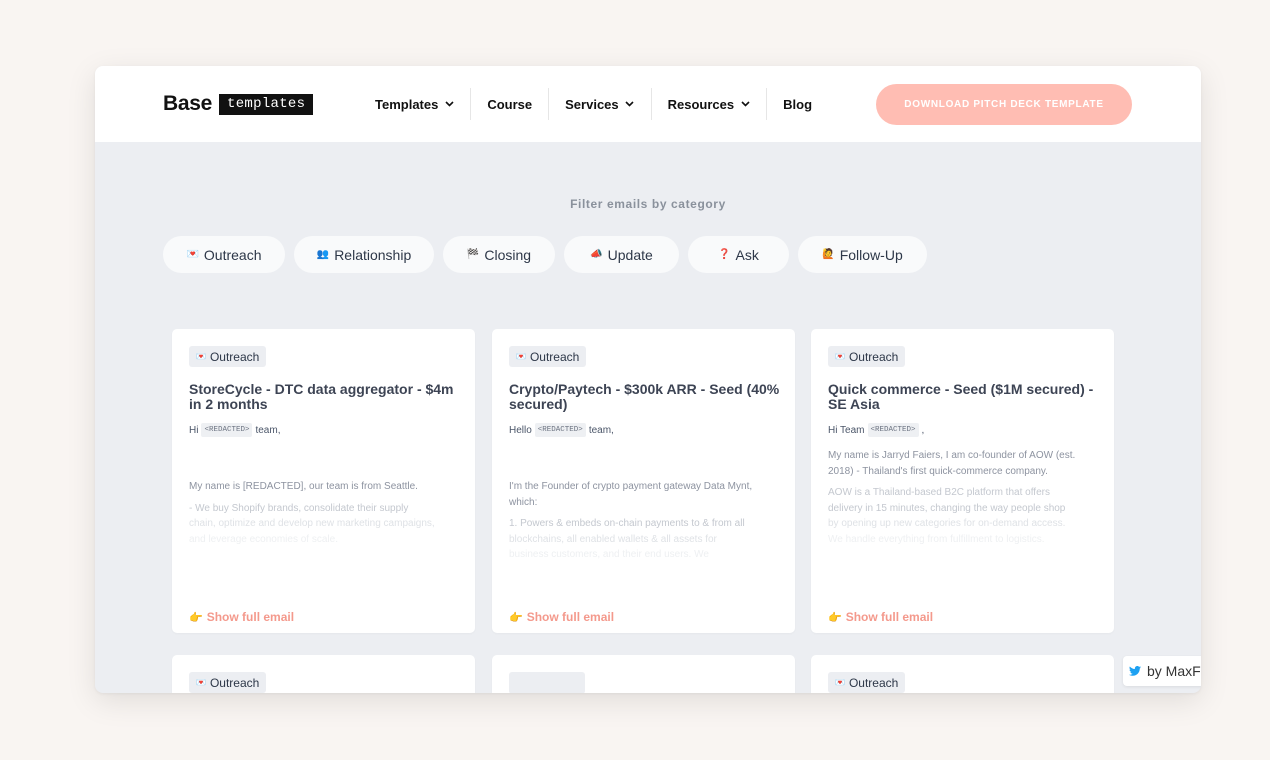 Image resolution: width=1270 pixels, height=760 pixels. Describe the element at coordinates (630, 254) in the screenshot. I see `chip-label: Update` at that location.